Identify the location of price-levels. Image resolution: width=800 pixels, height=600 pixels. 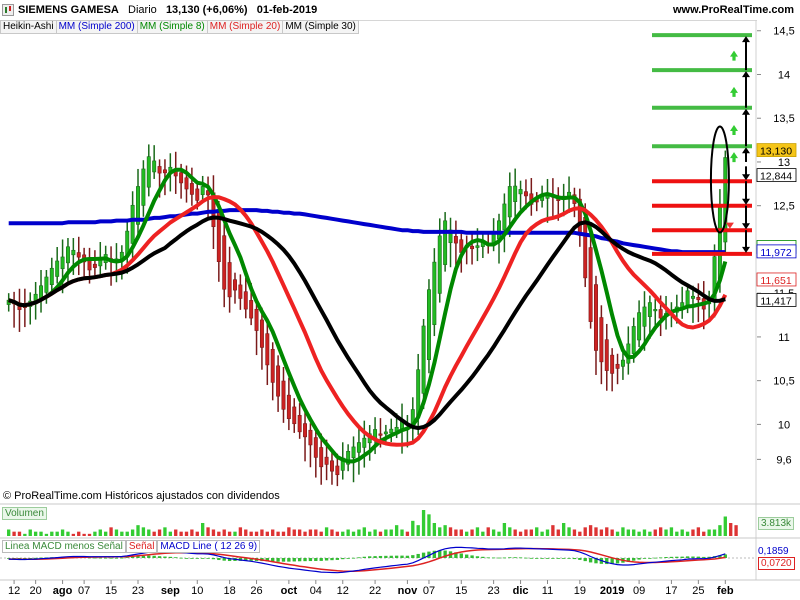
(702, 144).